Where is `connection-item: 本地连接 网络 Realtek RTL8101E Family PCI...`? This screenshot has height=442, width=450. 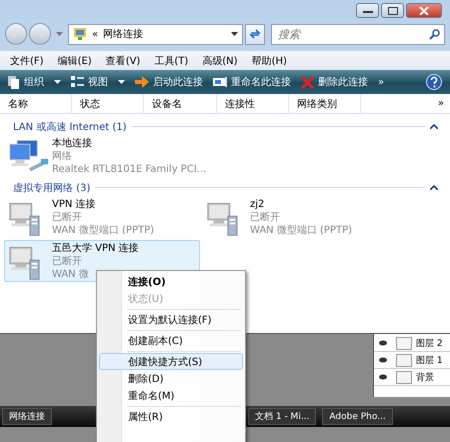 connection-item: 本地连接 网络 Realtek RTL8101E Family PCI... is located at coordinates (107, 156).